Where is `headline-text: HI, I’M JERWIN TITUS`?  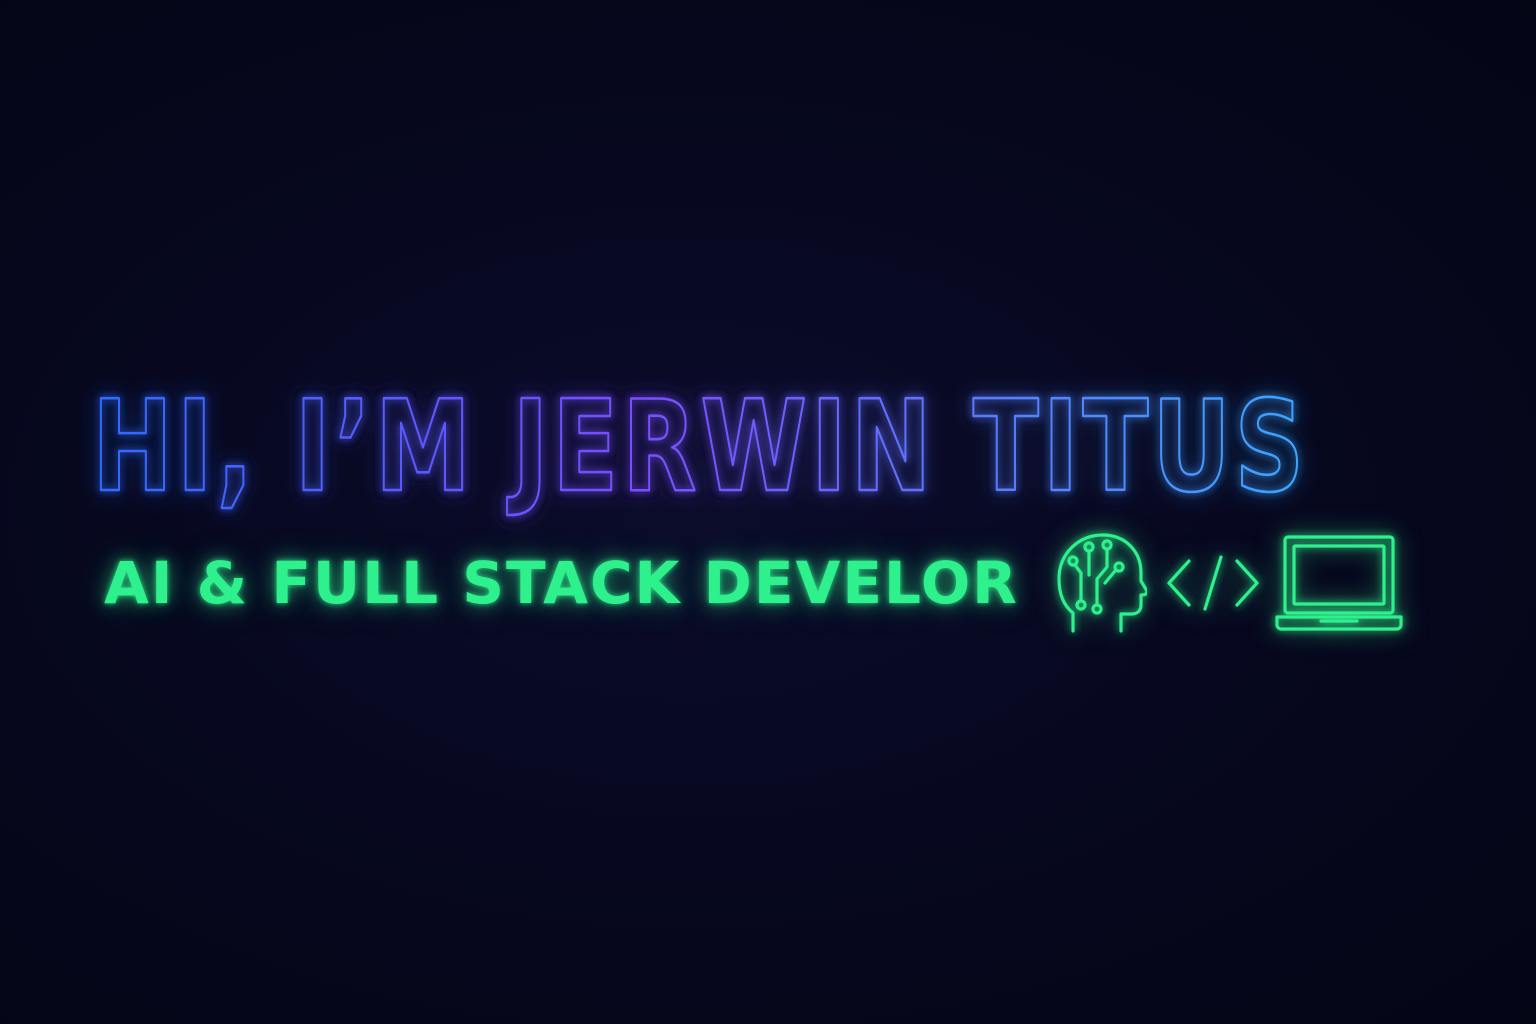
headline-text: HI, I’M JERWIN TITUS is located at coordinates (700, 446).